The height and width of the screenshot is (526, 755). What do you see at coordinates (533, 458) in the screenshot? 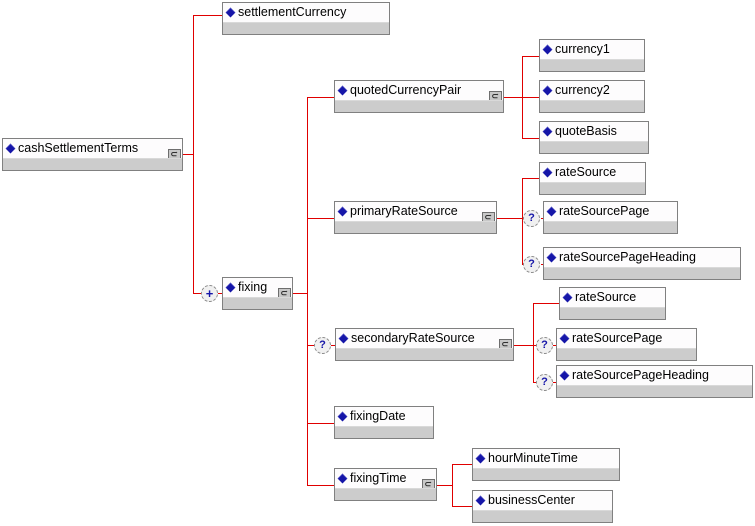
I see `node-label: hourMinuteTime` at bounding box center [533, 458].